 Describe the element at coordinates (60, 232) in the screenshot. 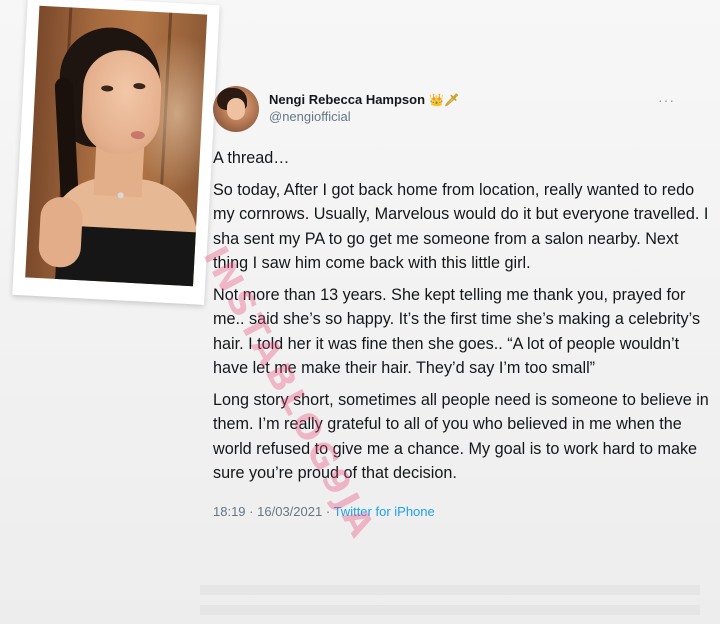

I see `hand` at that location.